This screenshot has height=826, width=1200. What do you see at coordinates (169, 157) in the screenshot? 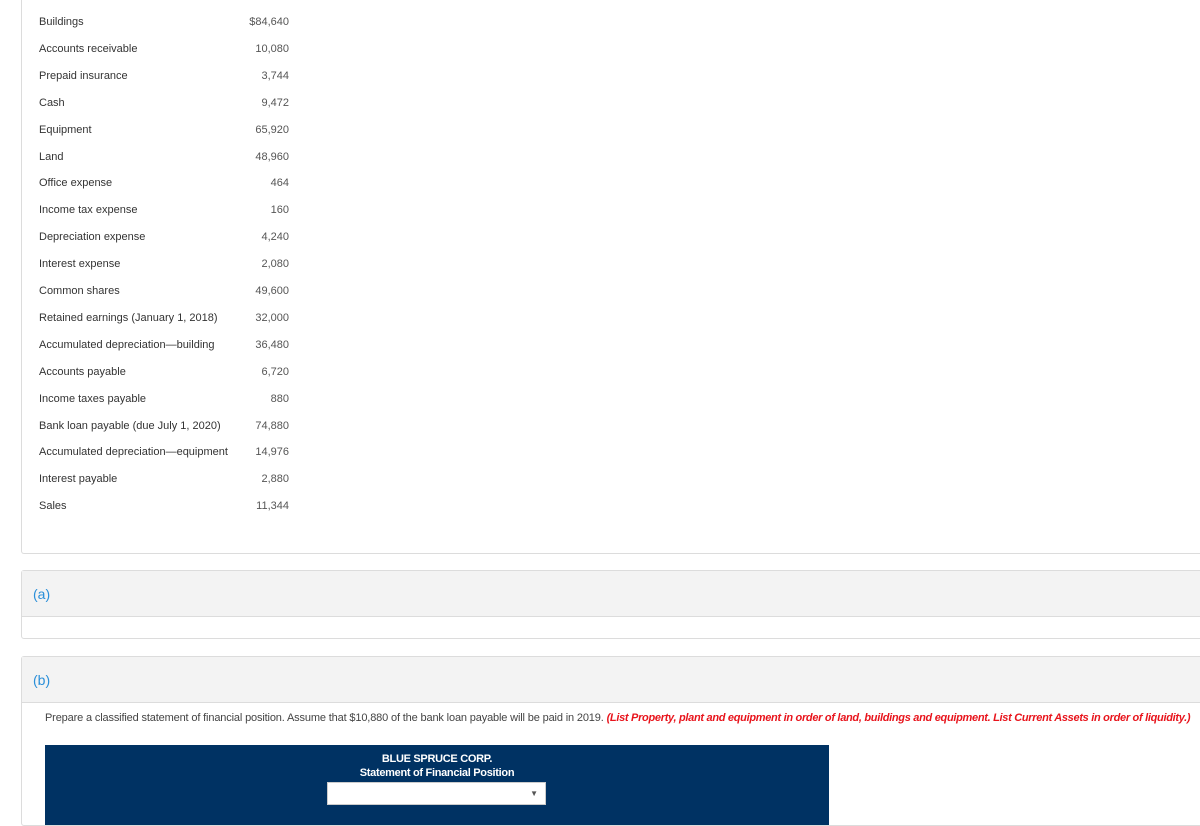
I see `account-row: Land 48,960` at bounding box center [169, 157].